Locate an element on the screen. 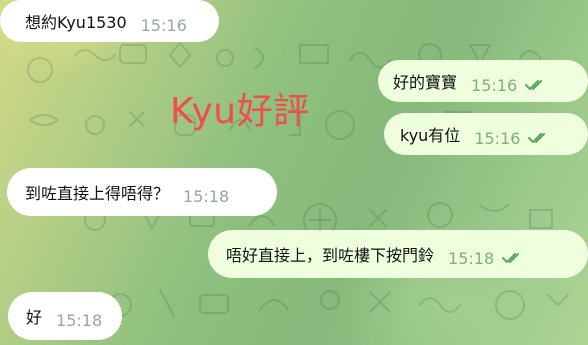 The height and width of the screenshot is (345, 588). message-text: 想約Kyu1530 is located at coordinates (76, 22).